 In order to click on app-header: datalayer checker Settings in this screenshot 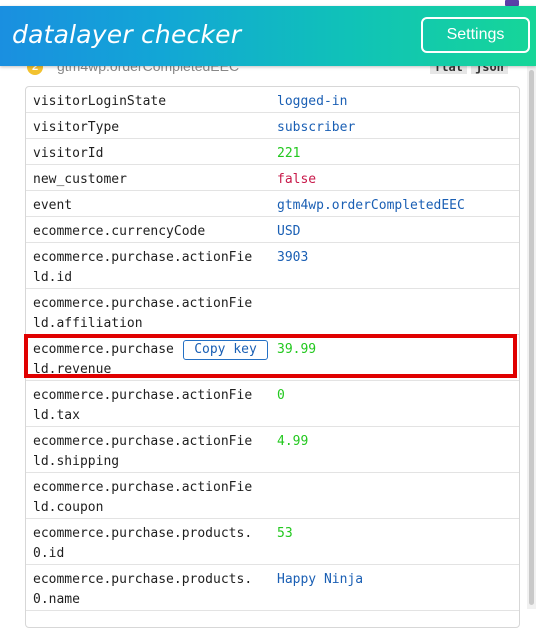, I will do `click(268, 36)`.